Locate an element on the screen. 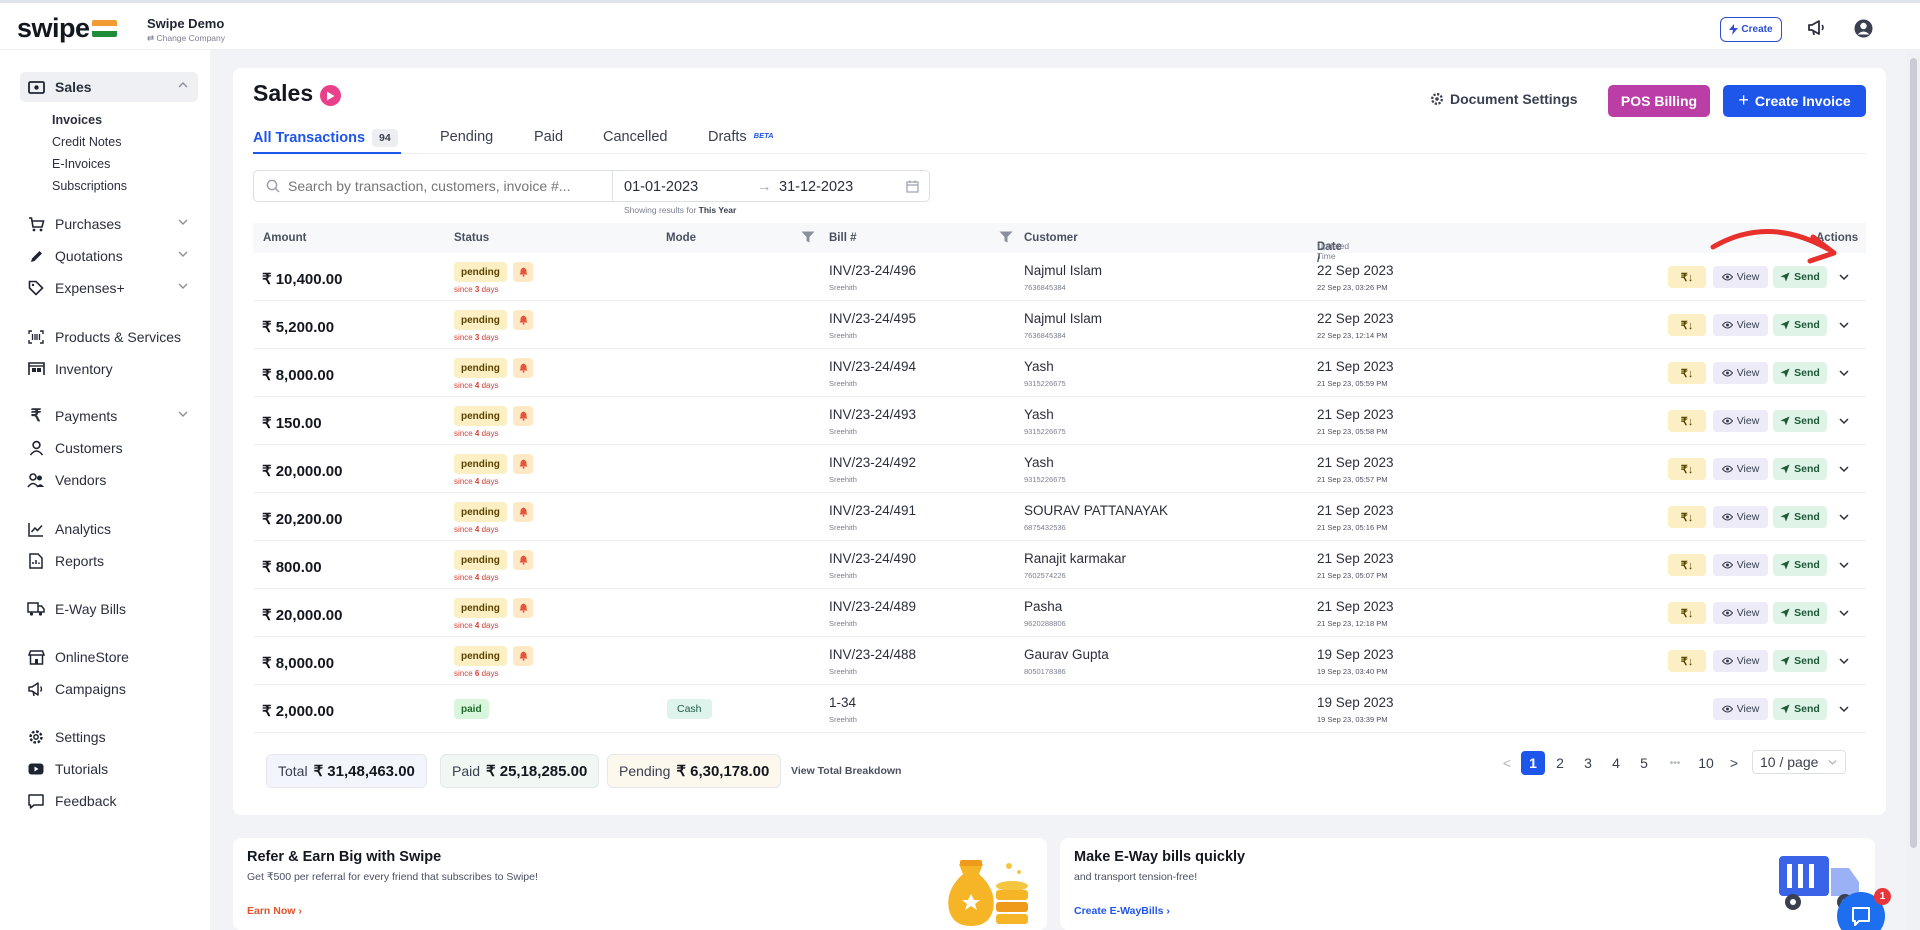 The width and height of the screenshot is (1920, 930). header-bill: Bill # is located at coordinates (842, 238).